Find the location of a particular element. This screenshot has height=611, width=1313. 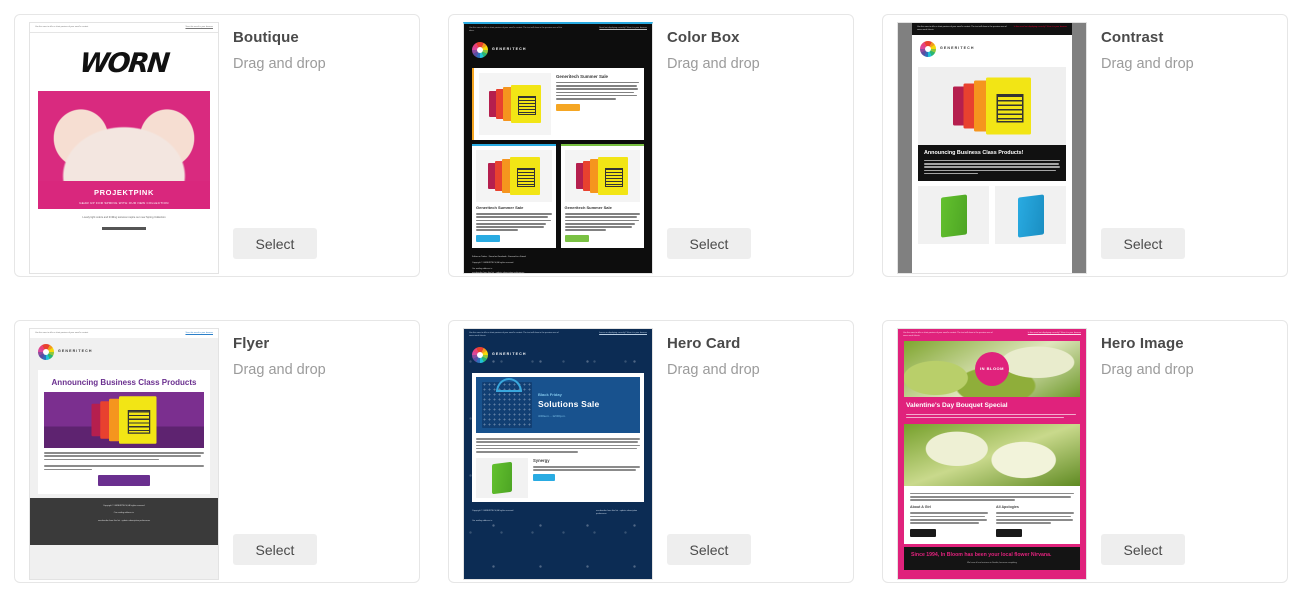

card-left: Generitech Summer Sale is located at coordinates (514, 196).